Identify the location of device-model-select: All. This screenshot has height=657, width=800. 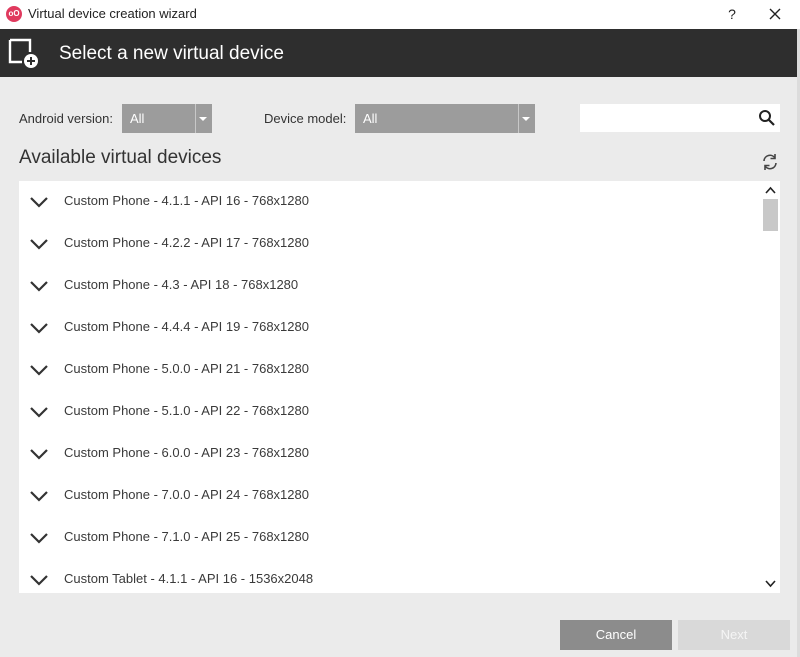
(445, 118).